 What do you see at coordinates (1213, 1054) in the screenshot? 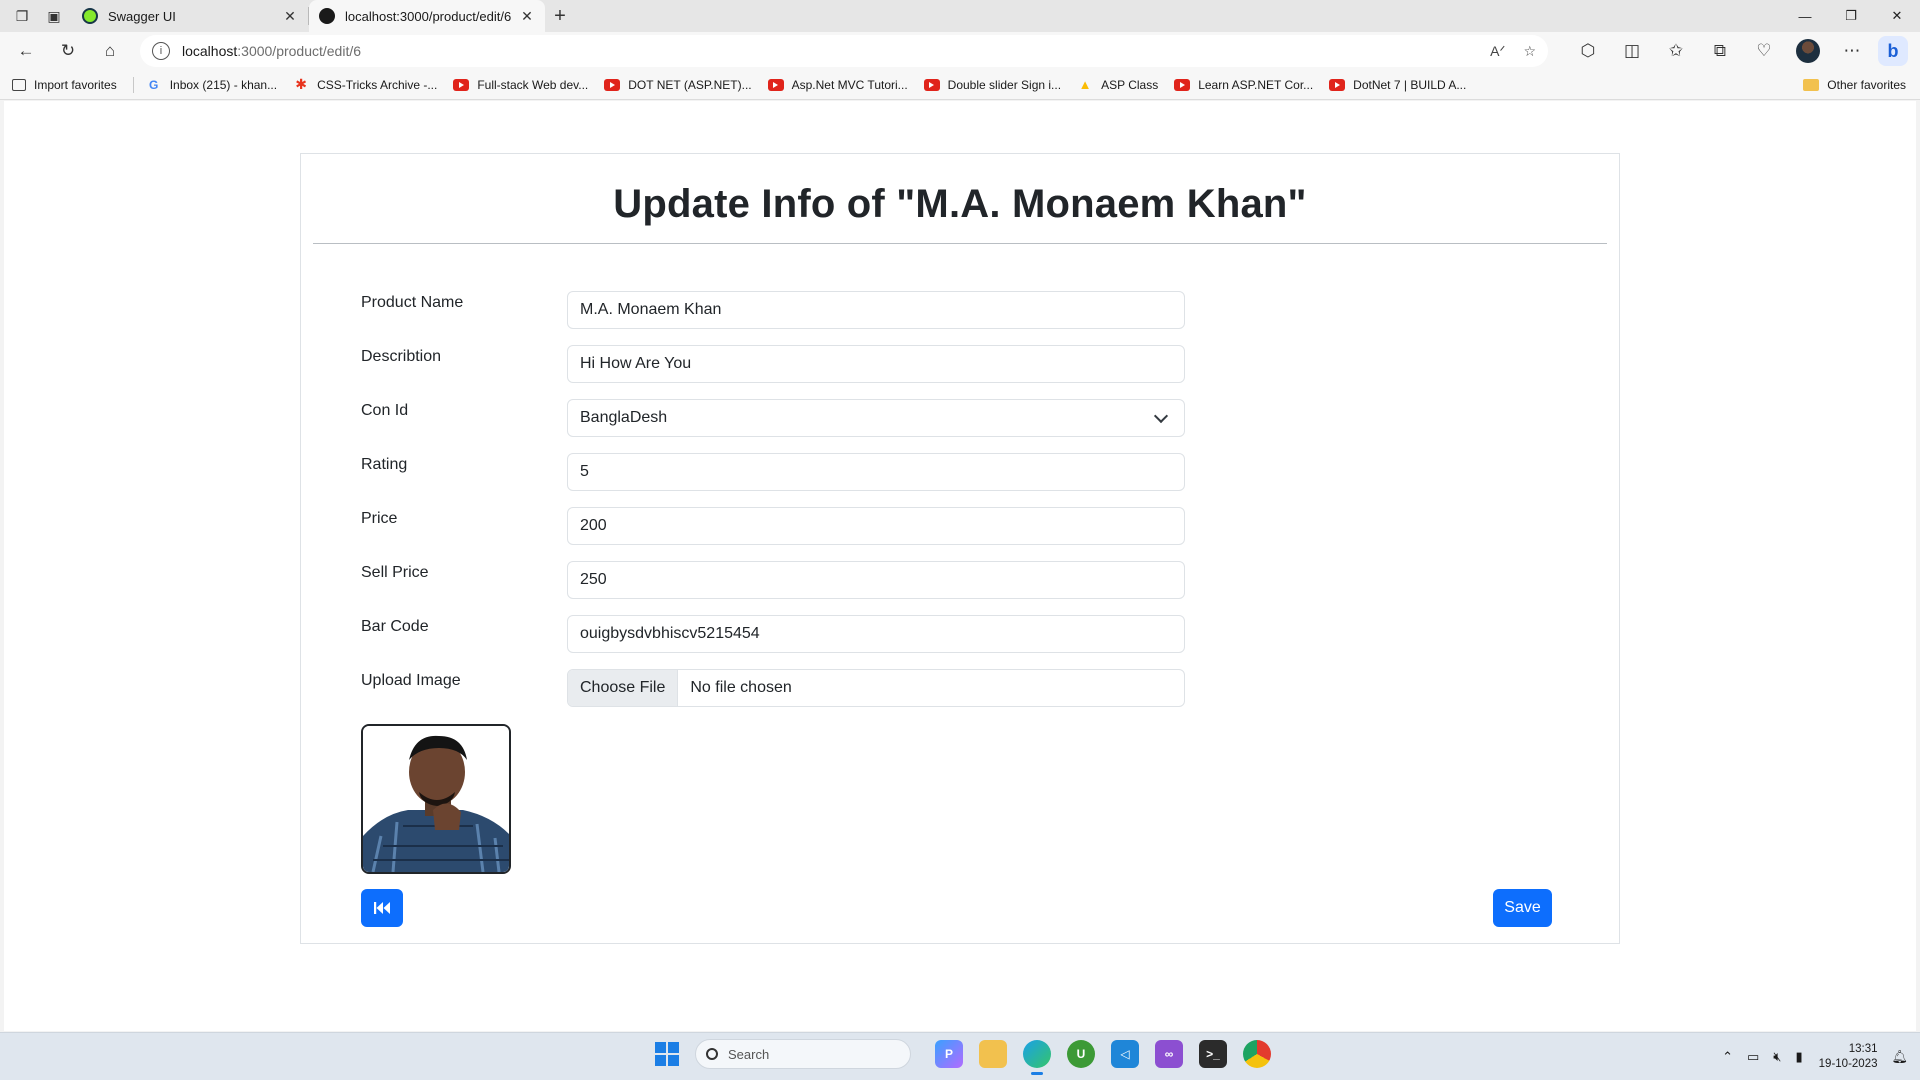
I see `terminal-icon: >_` at bounding box center [1213, 1054].